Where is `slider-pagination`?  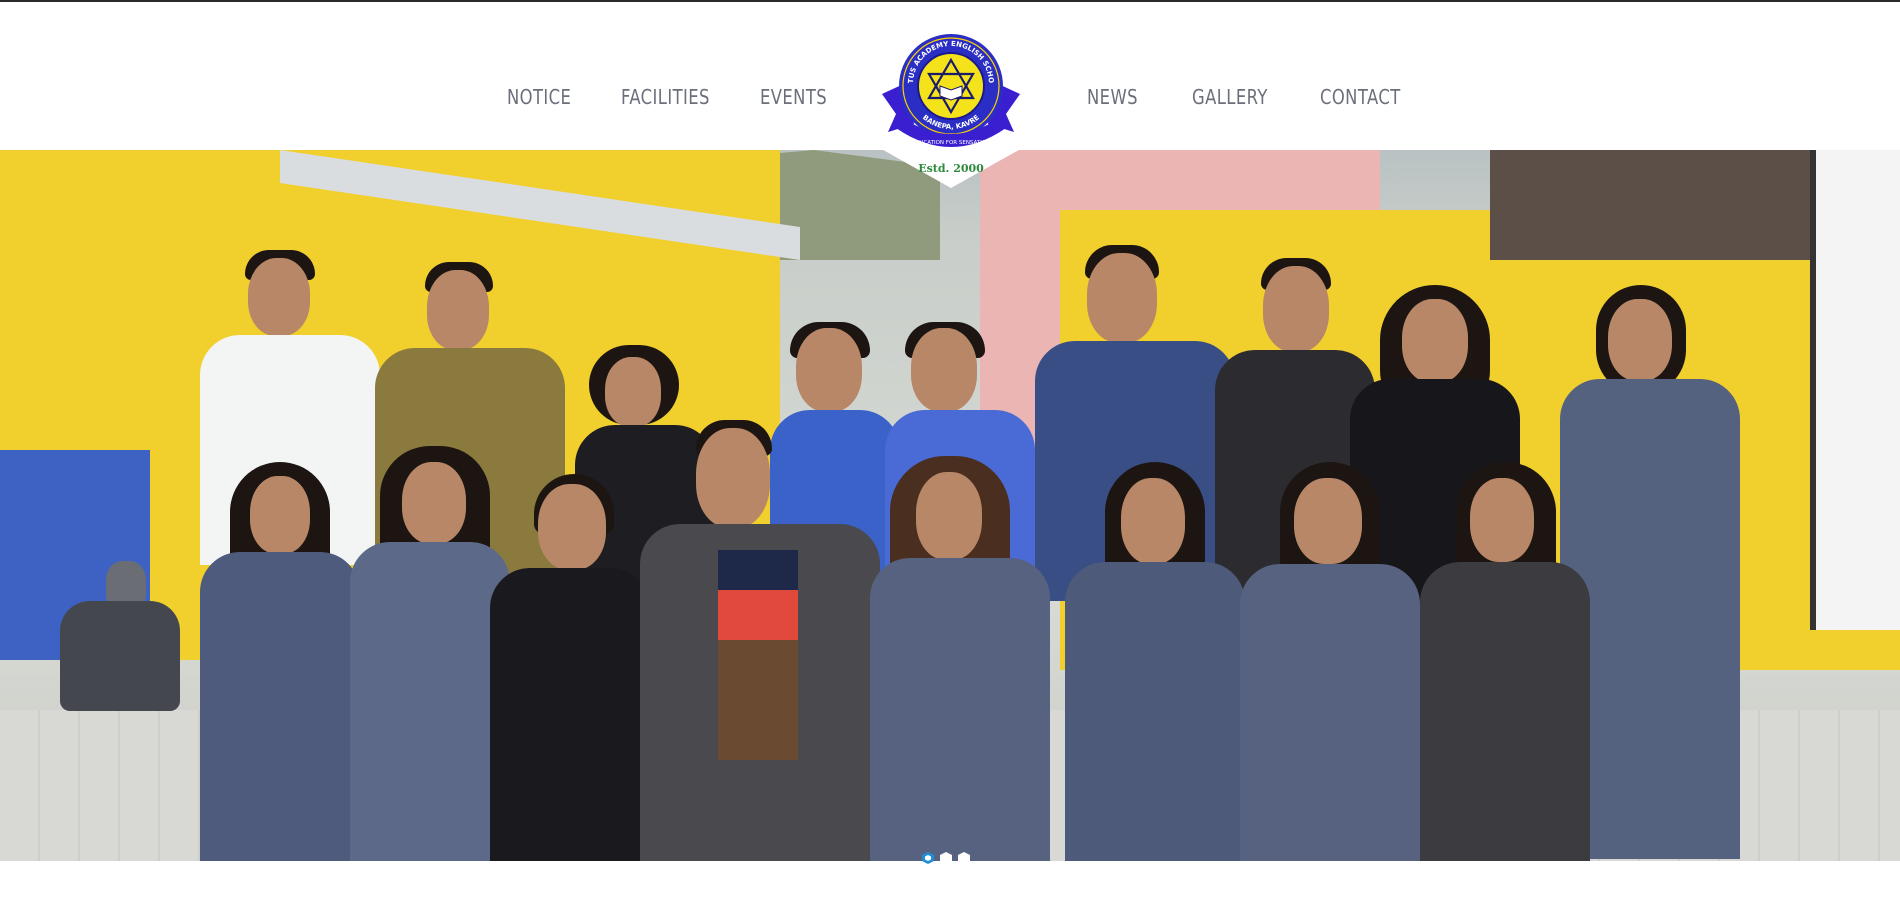
slider-pagination is located at coordinates (946, 859).